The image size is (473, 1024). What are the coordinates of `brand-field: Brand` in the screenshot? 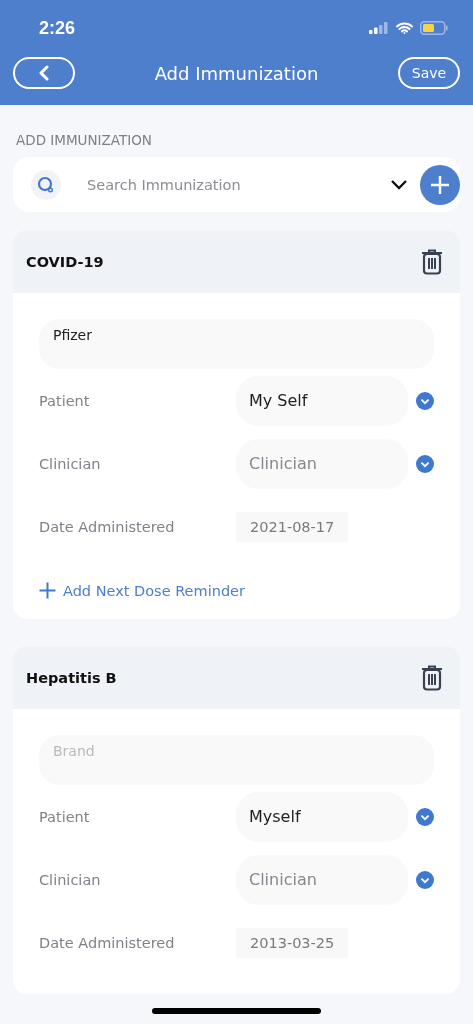 It's located at (236, 760).